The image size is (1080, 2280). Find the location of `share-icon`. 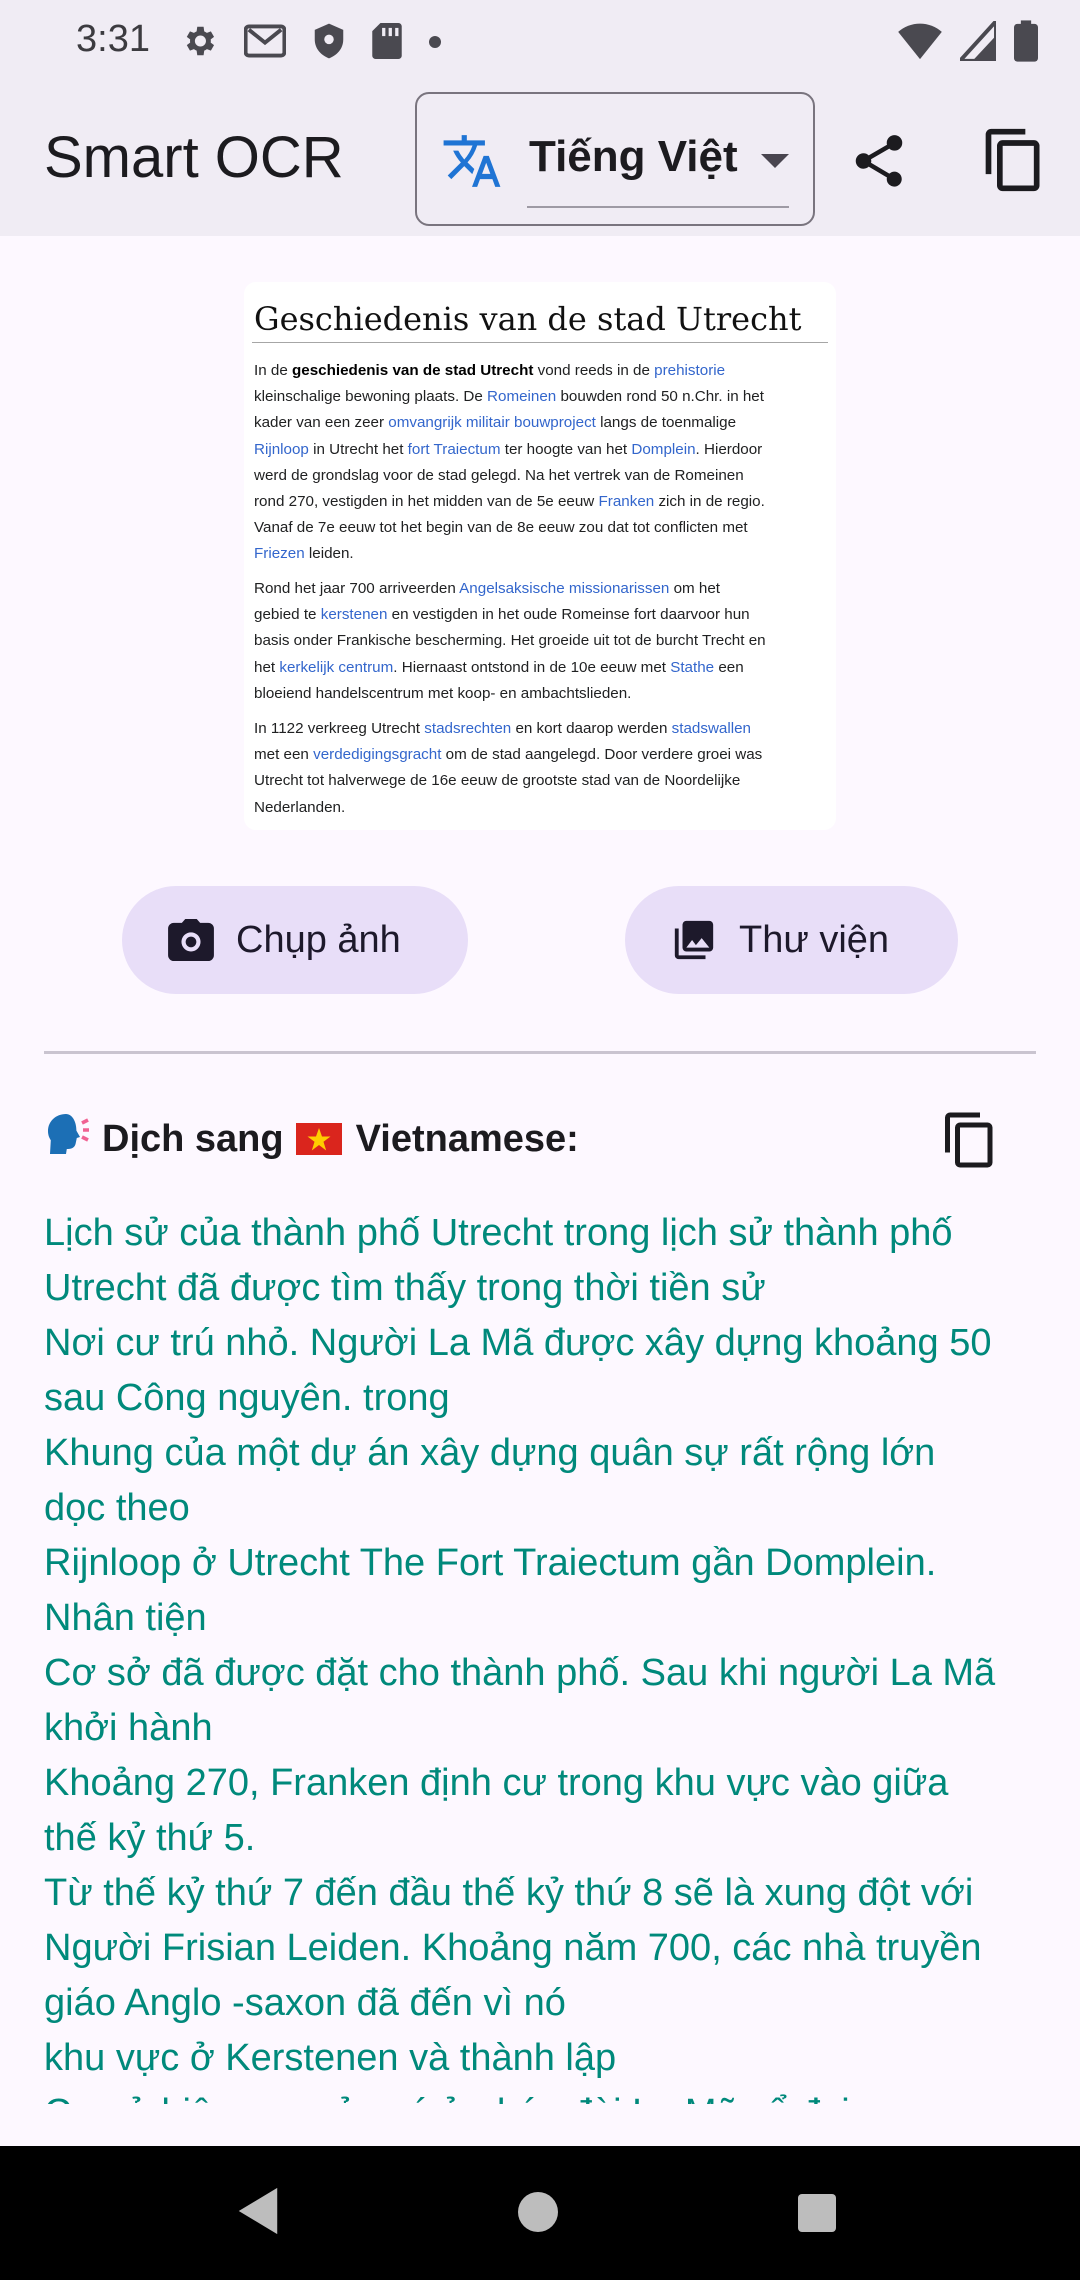

share-icon is located at coordinates (879, 163).